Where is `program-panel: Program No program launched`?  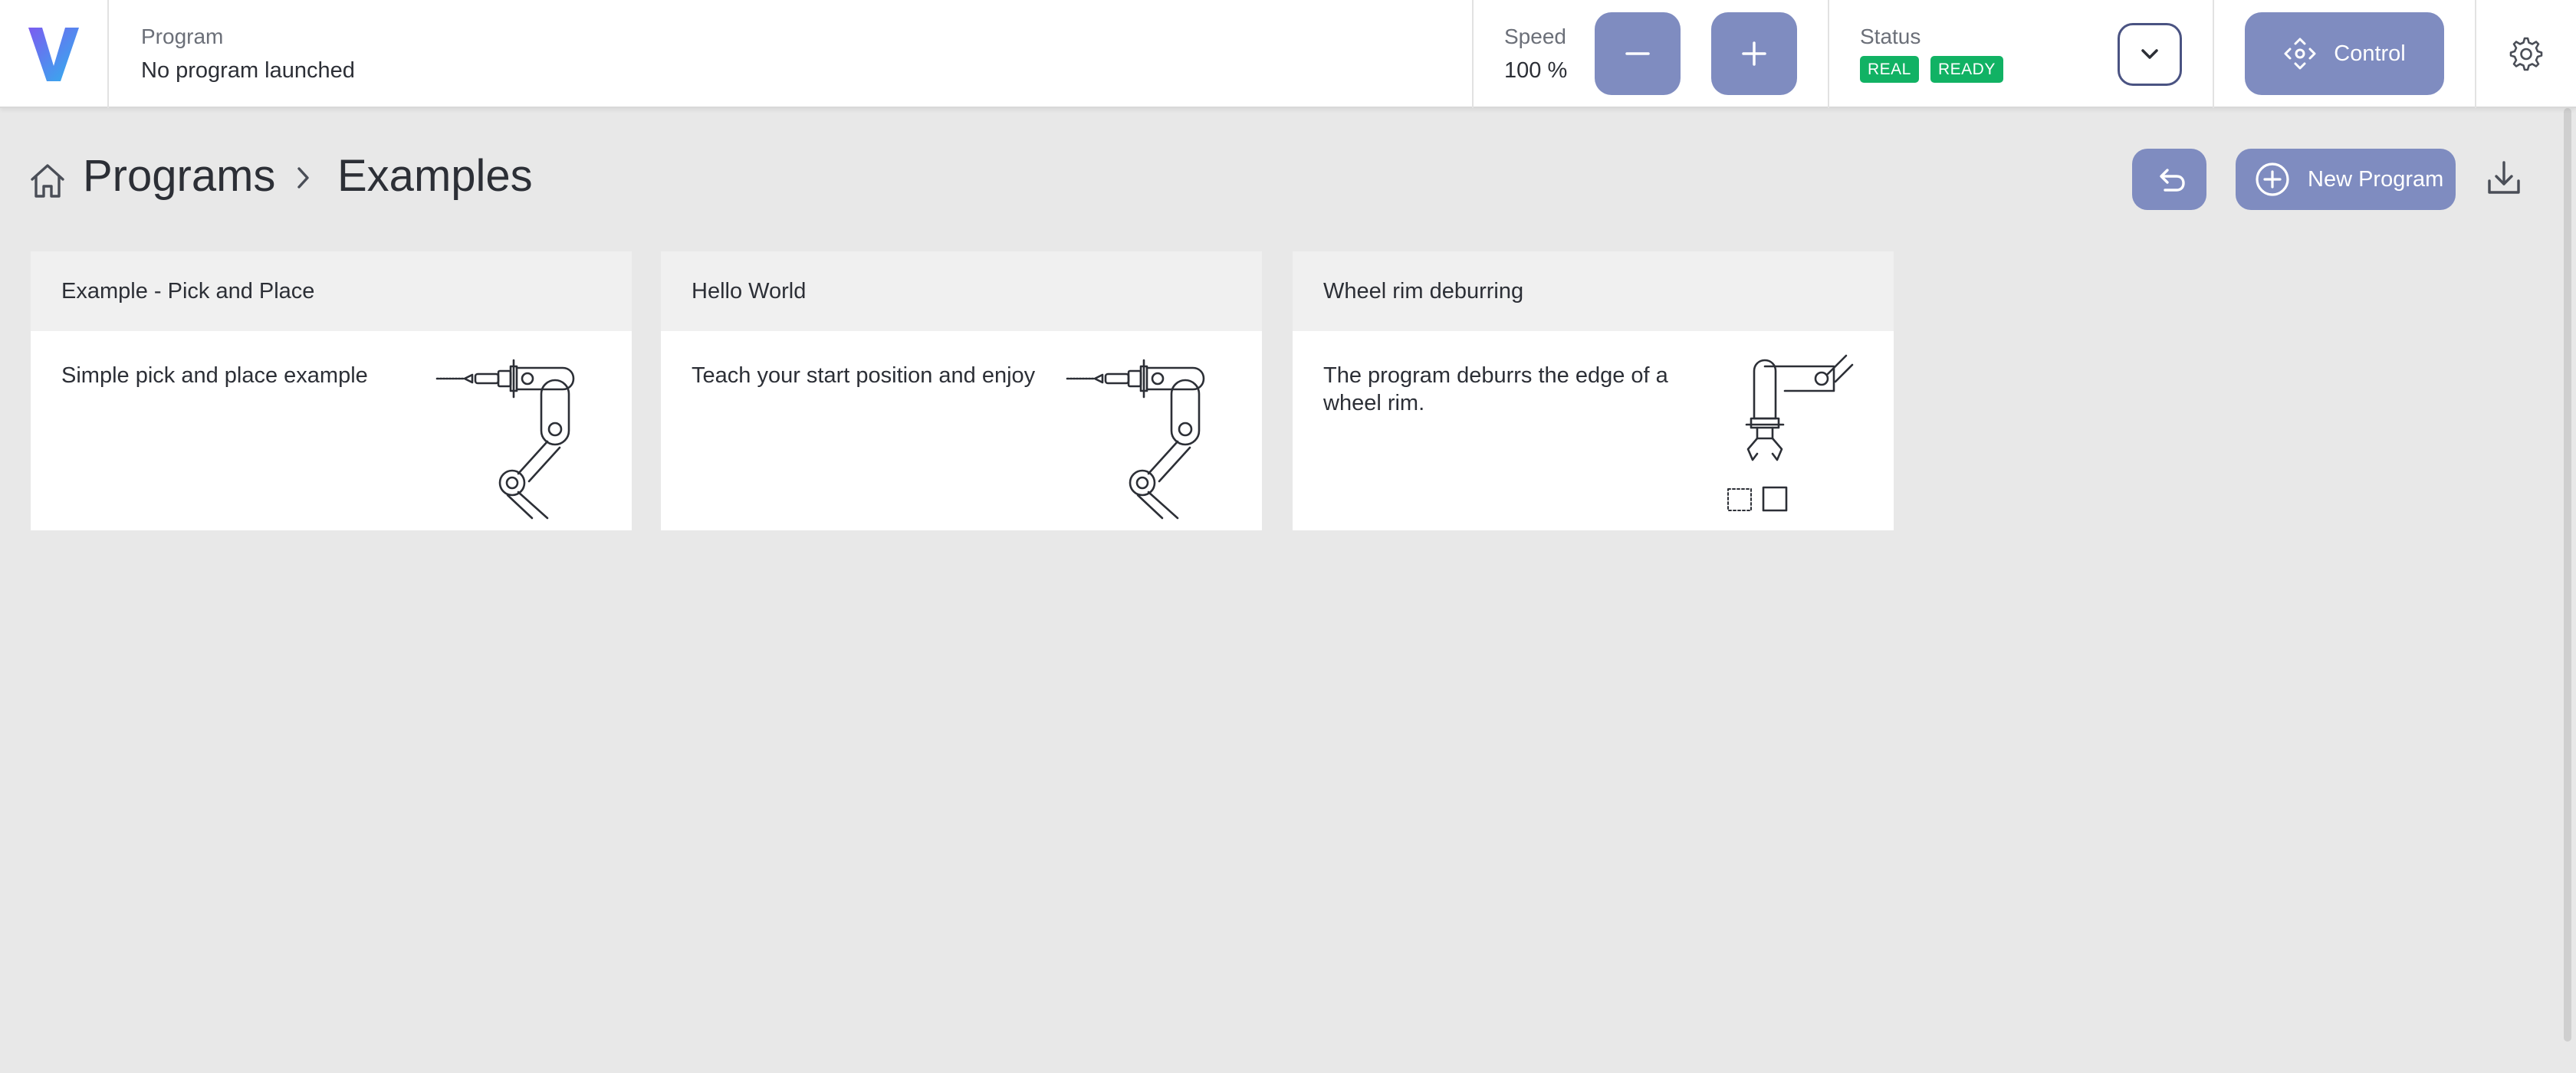 program-panel: Program No program launched is located at coordinates (791, 54).